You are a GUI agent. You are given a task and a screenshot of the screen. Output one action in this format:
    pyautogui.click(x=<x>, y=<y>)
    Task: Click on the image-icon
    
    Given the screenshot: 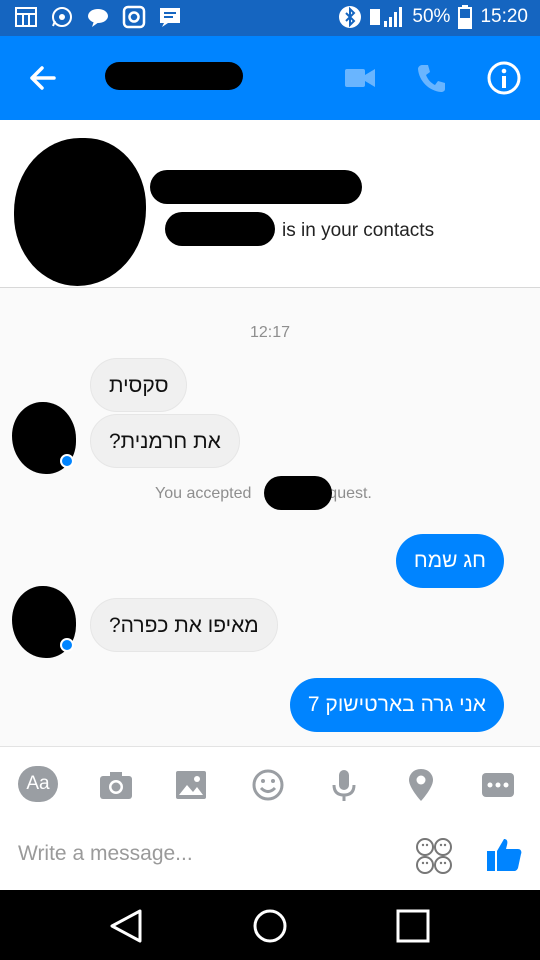 What is the action you would take?
    pyautogui.click(x=191, y=785)
    